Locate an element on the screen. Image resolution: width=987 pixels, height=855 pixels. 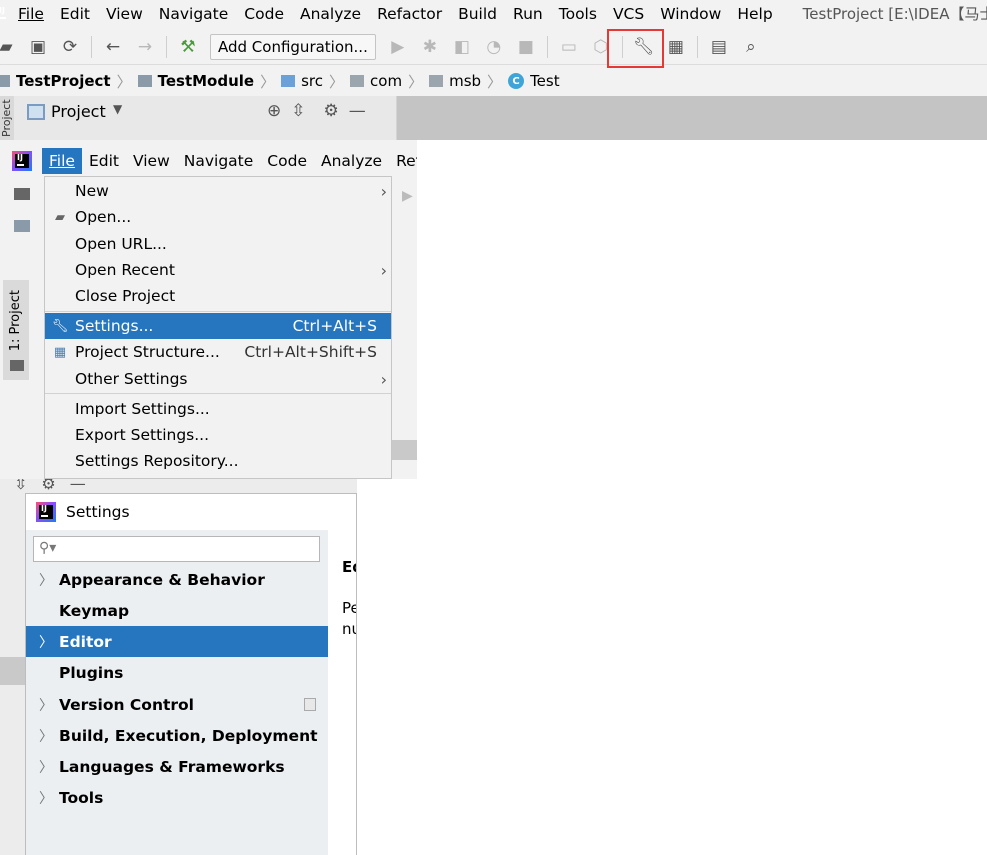
stop-icon: ■ is located at coordinates (526, 47).